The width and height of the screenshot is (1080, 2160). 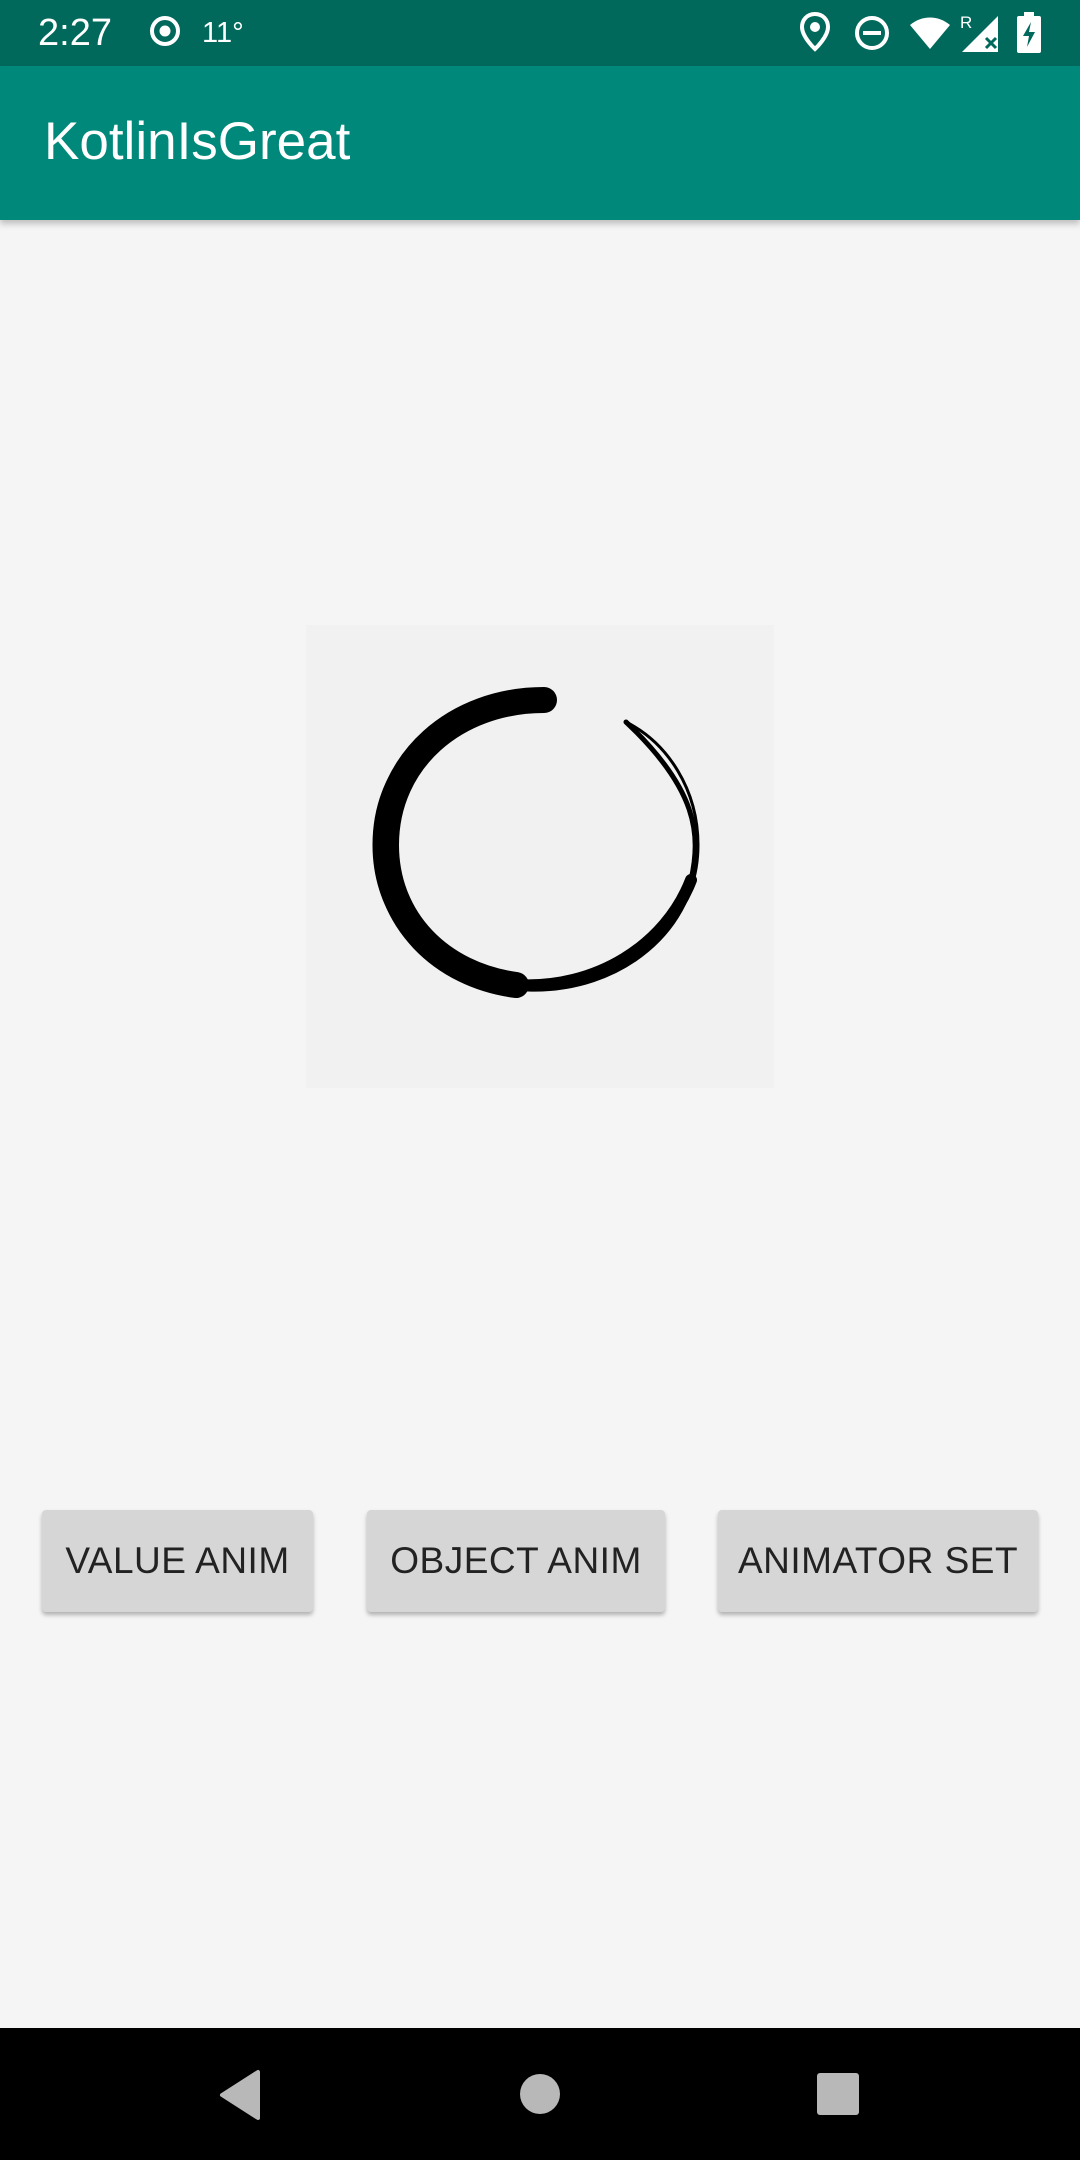 I want to click on battery-charging-icon, so click(x=1029, y=35).